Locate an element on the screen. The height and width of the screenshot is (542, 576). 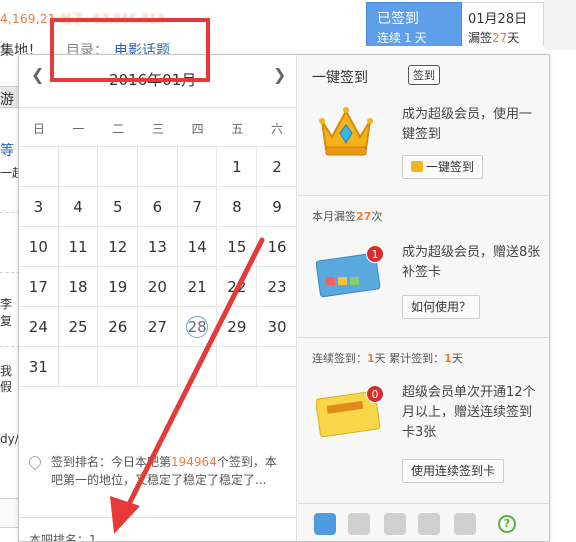
annotation-arrow-icon is located at coordinates (187, 385).